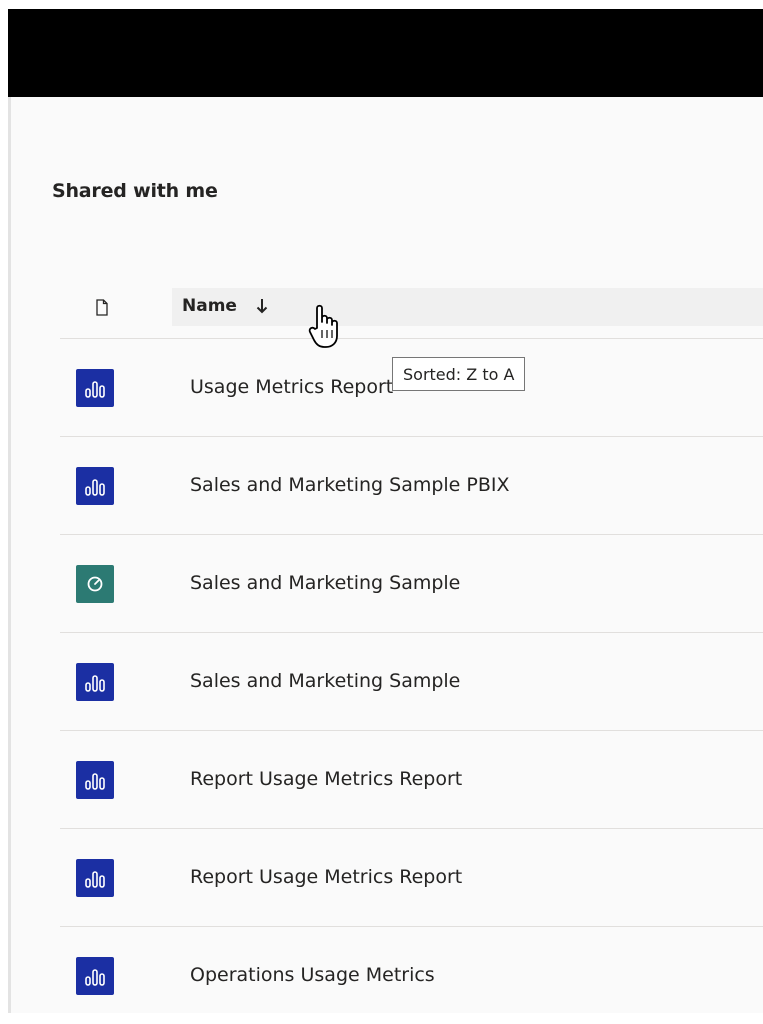 The image size is (763, 1024). What do you see at coordinates (467, 307) in the screenshot?
I see `name-column-header: Name` at bounding box center [467, 307].